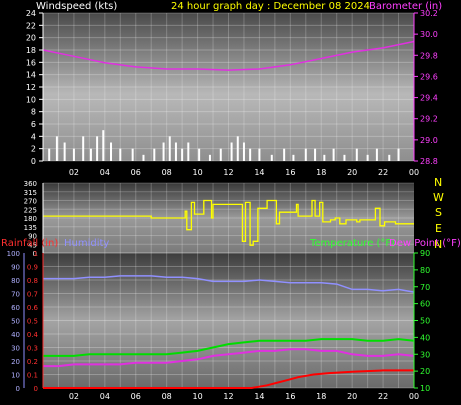  Describe the element at coordinates (32, 268) in the screenshot. I see `rainfall-tick-label: 0.9` at that location.